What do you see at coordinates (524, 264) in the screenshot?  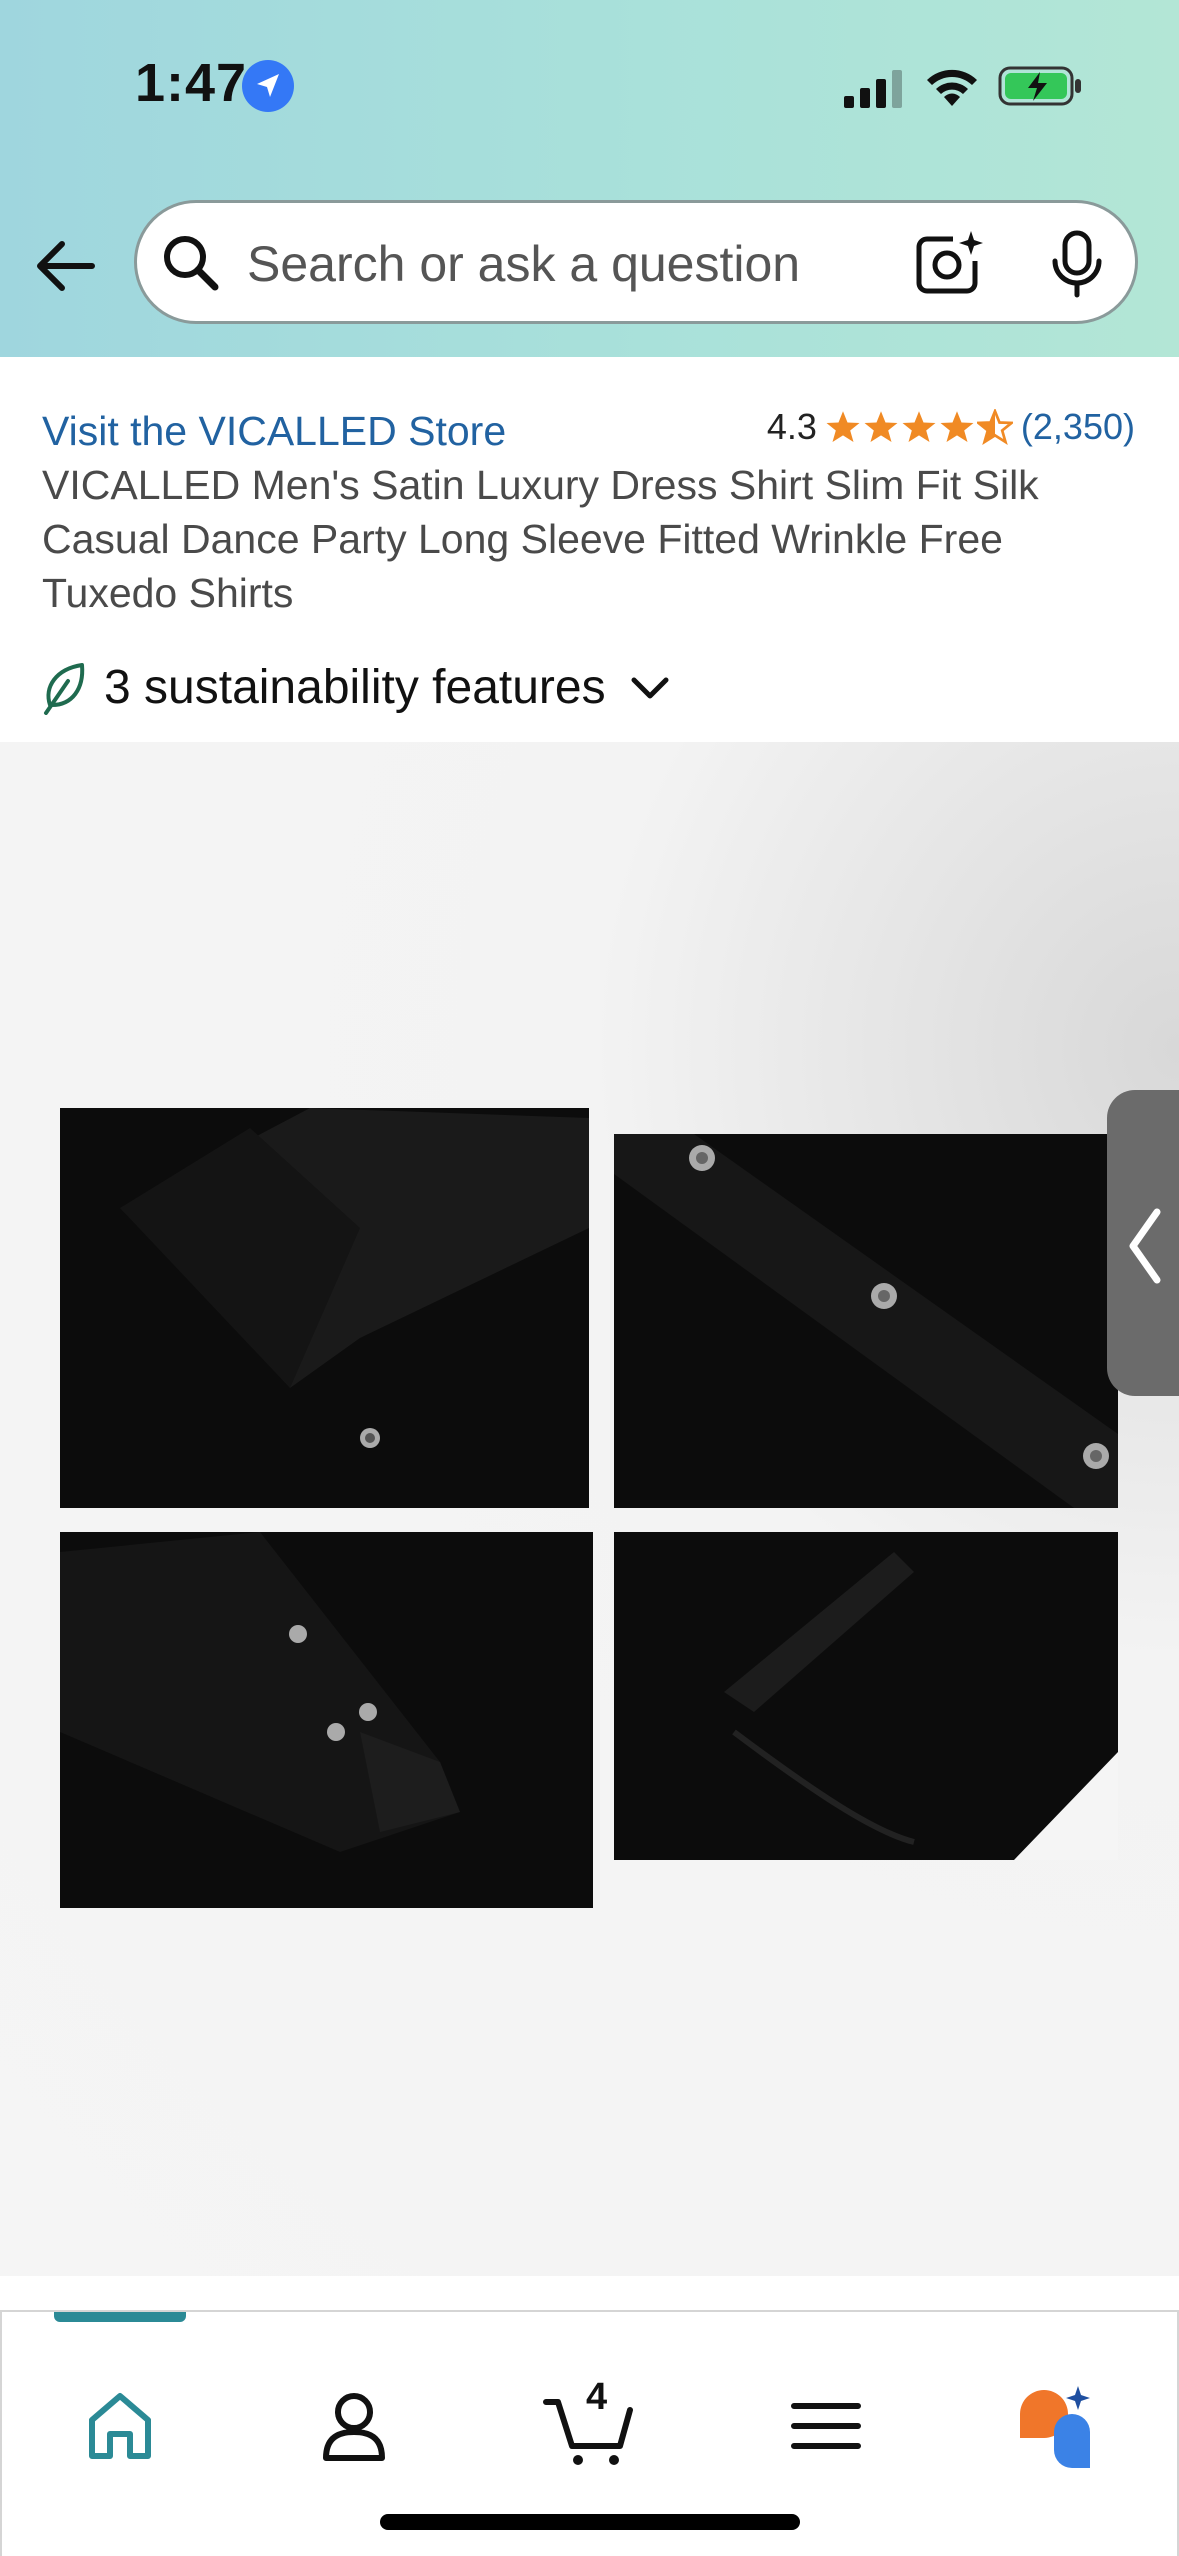 I see `search-placeholder: Search or ask a question` at bounding box center [524, 264].